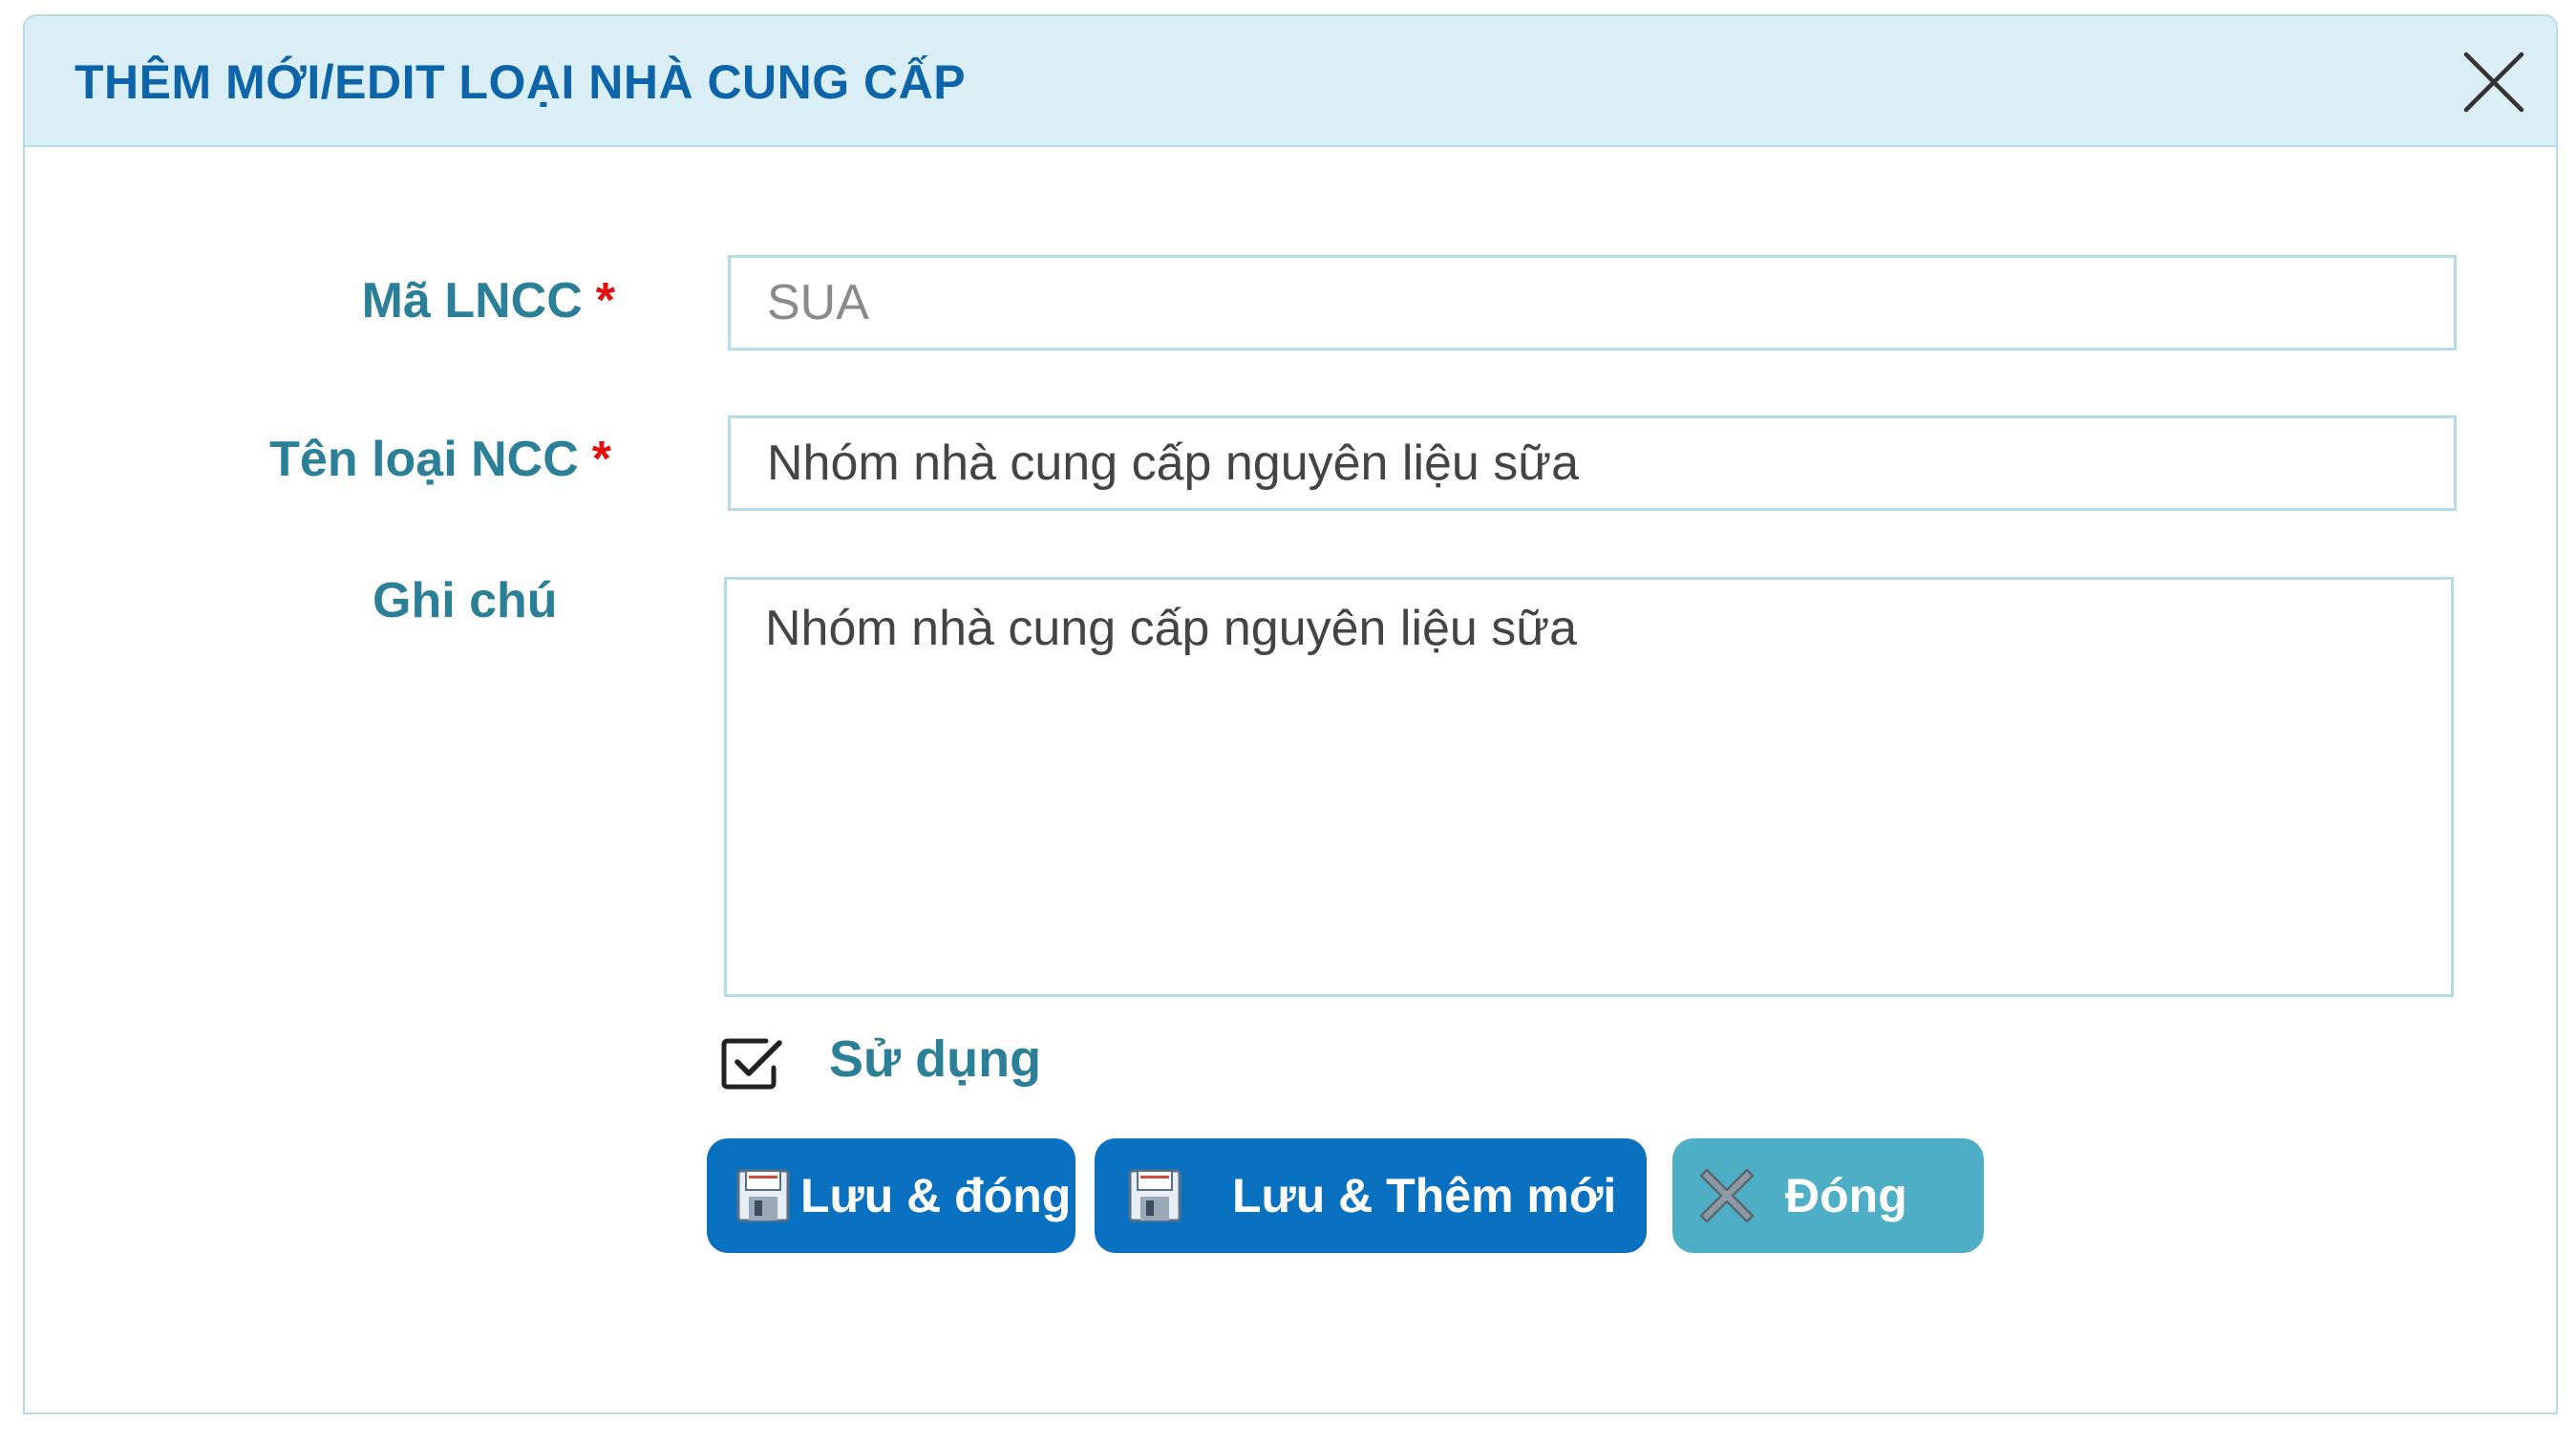 This screenshot has width=2576, height=1444. I want to click on save-new-button: Lưu & Thêm mới, so click(1371, 1195).